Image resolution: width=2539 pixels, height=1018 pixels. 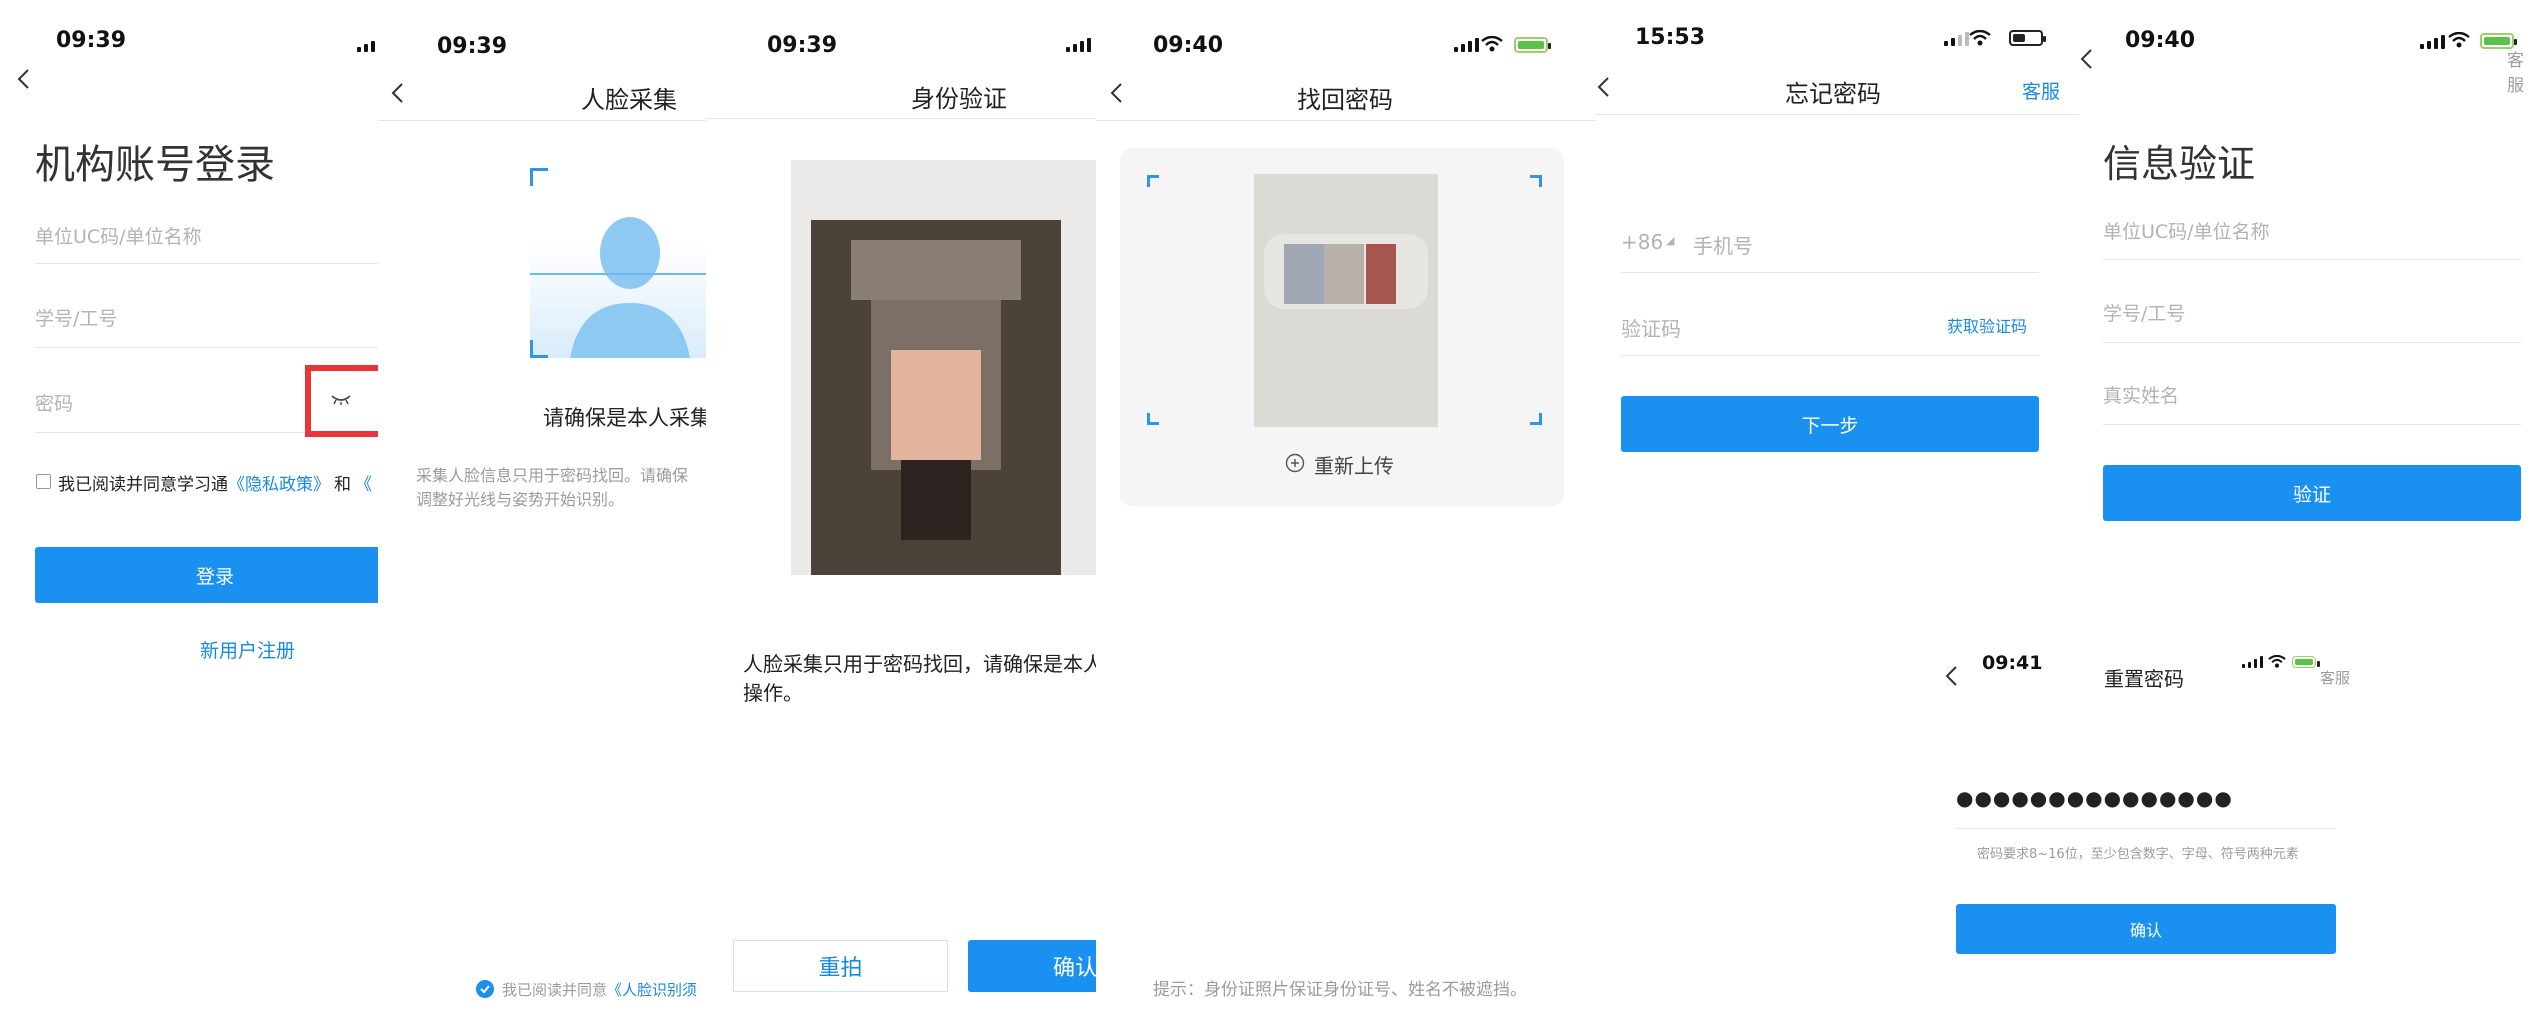 What do you see at coordinates (363, 485) in the screenshot?
I see `user-agreement-link: 《` at bounding box center [363, 485].